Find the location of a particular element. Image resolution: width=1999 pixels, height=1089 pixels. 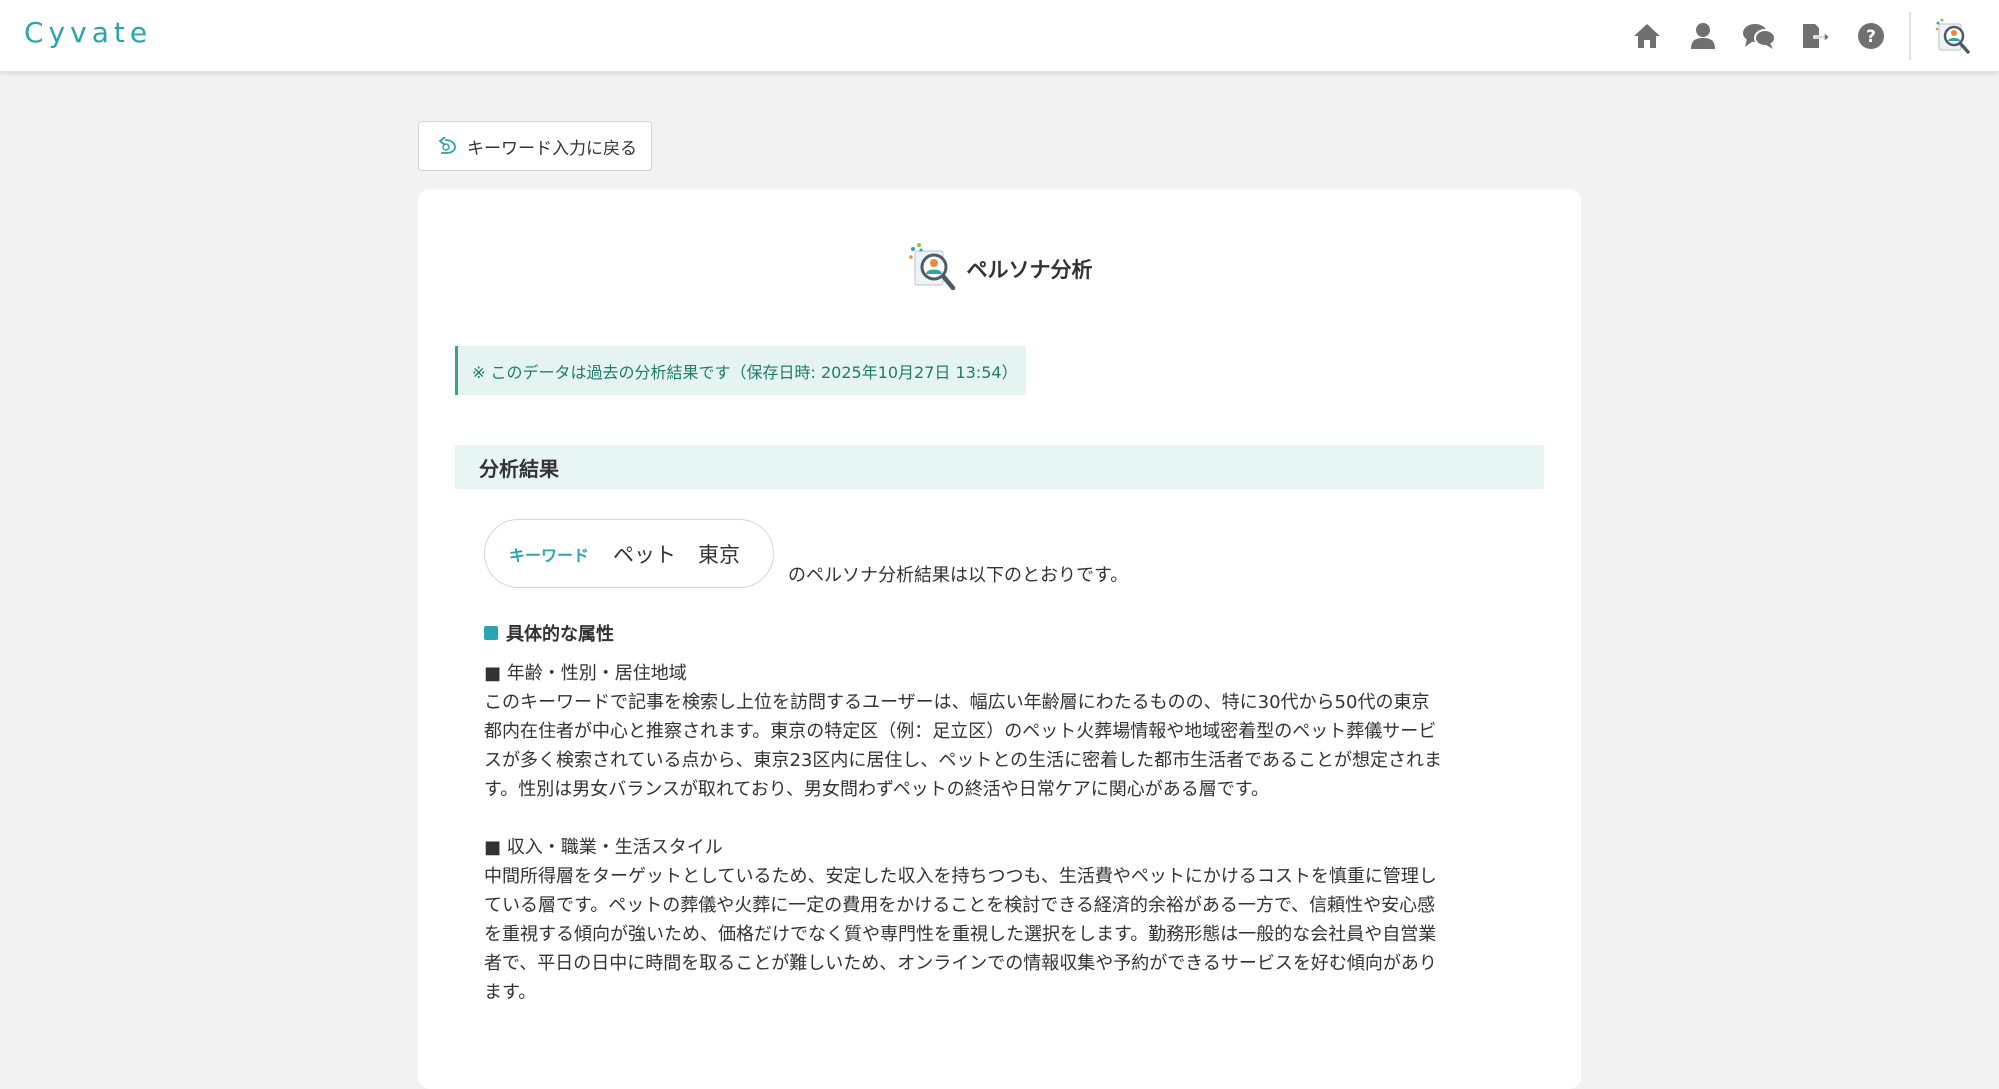

keyword-pill: キーワード ペット 東京 is located at coordinates (629, 553).